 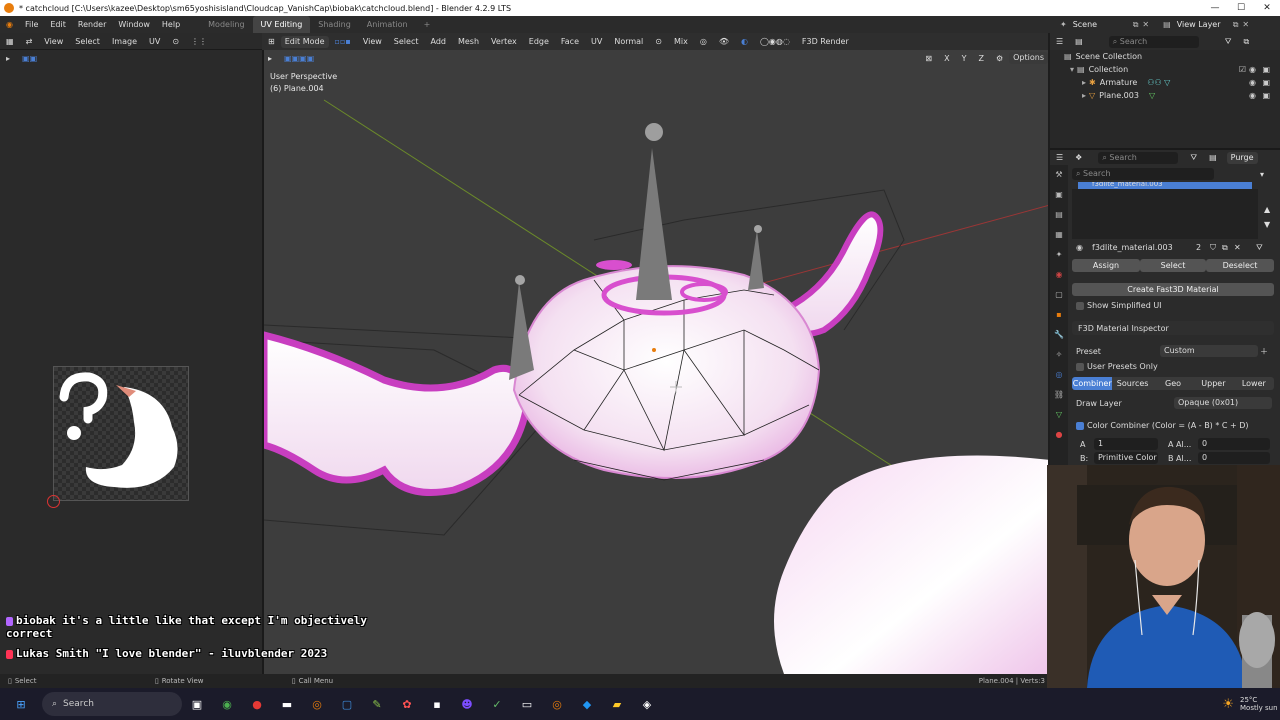 I want to click on menu-file: File, so click(x=31, y=24).